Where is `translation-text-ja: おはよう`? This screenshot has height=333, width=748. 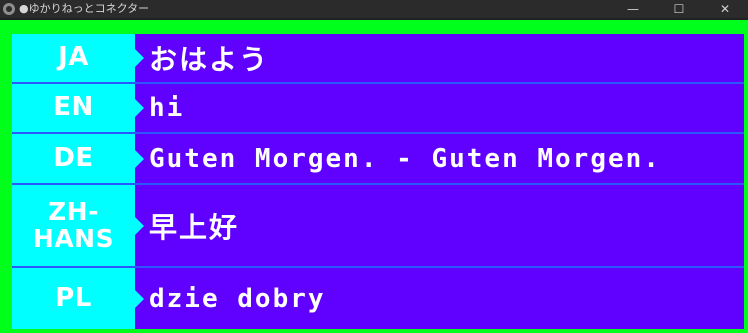
translation-text-ja: おはよう is located at coordinates (209, 59).